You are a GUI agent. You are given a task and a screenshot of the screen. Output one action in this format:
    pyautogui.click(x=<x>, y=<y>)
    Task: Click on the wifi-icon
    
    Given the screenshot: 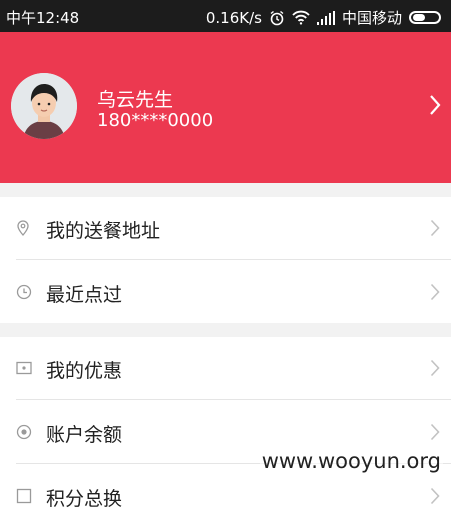 What is the action you would take?
    pyautogui.click(x=301, y=17)
    